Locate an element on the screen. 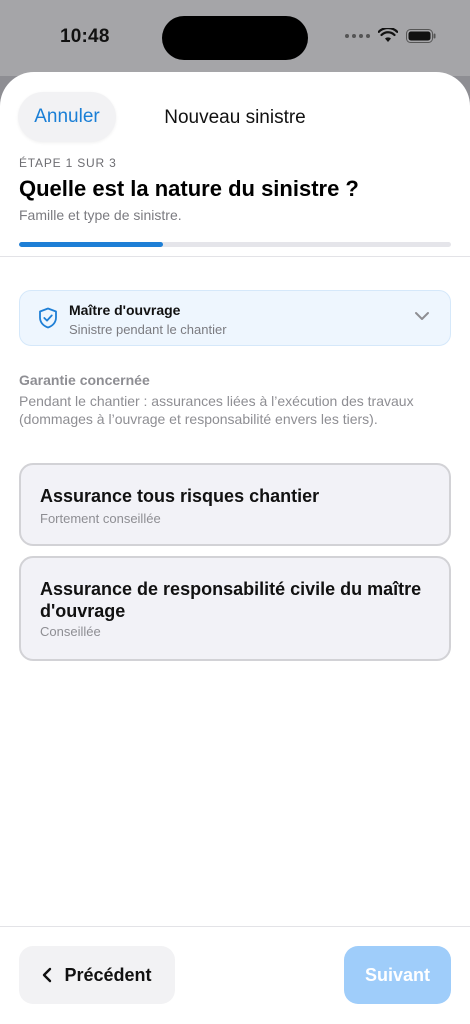 This screenshot has height=1024, width=470. previous-label: Précédent is located at coordinates (108, 974).